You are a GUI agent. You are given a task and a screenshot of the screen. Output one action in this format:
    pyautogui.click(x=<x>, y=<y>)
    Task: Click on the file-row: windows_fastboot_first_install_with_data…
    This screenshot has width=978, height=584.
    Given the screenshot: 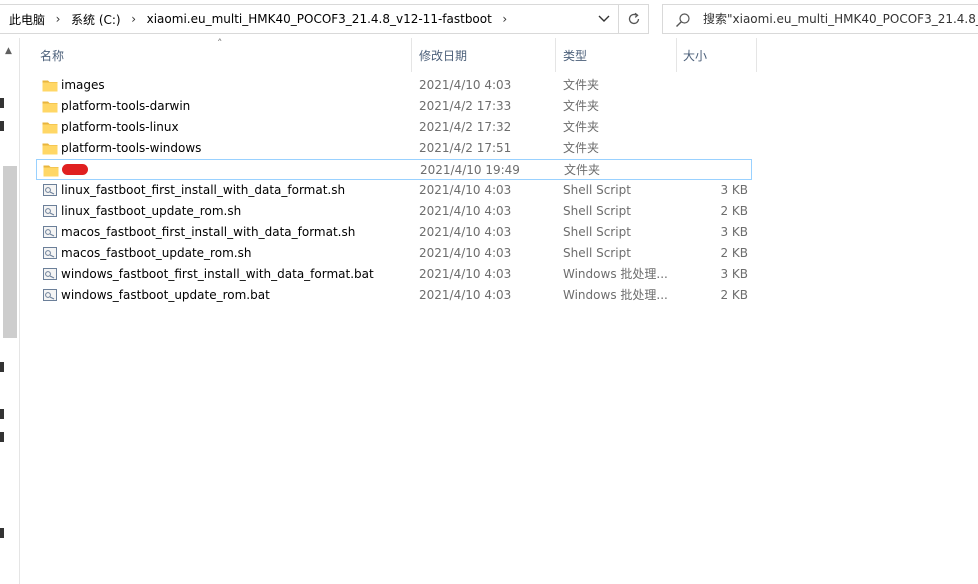 What is the action you would take?
    pyautogui.click(x=394, y=274)
    